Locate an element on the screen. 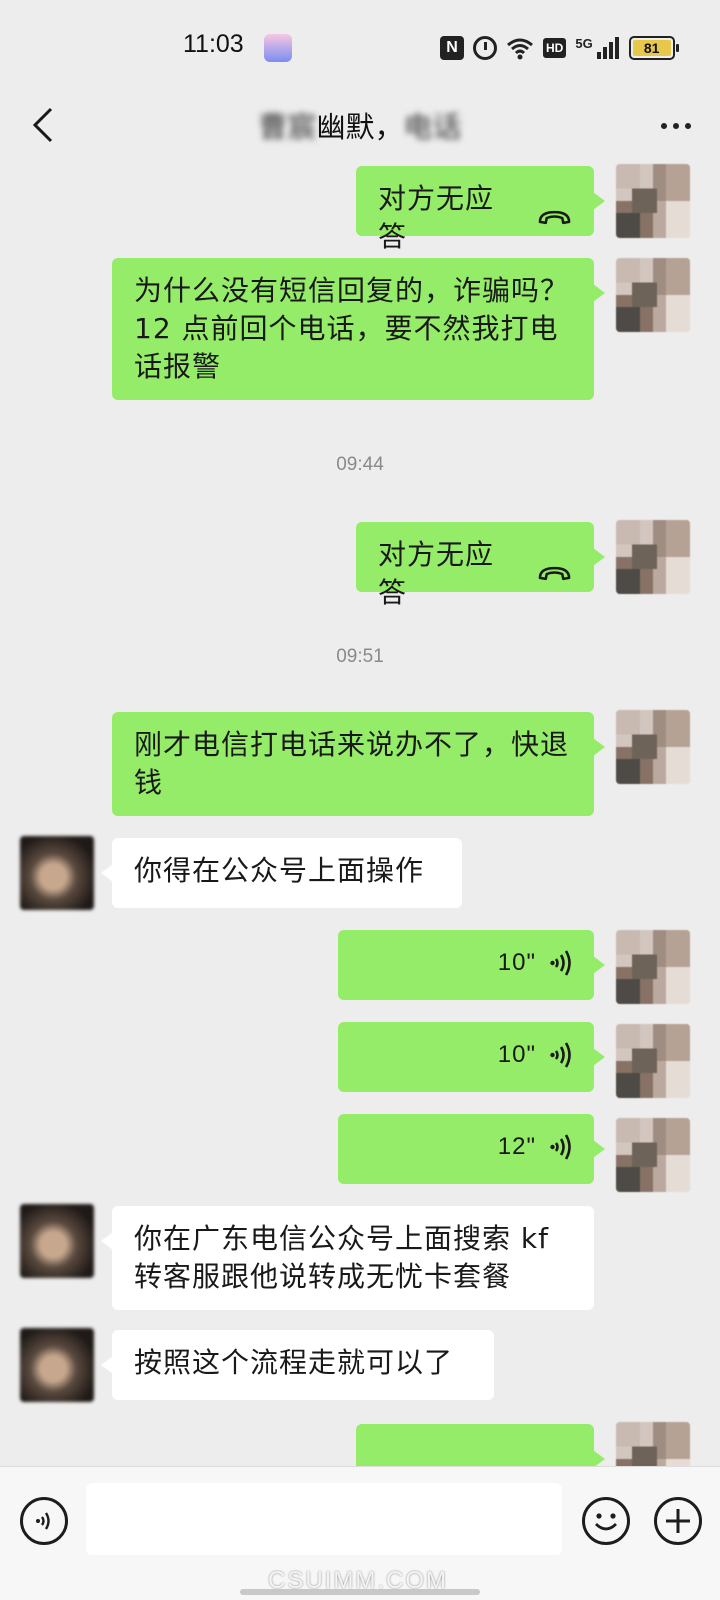 The height and width of the screenshot is (1600, 720). app-notification-icon is located at coordinates (278, 48).